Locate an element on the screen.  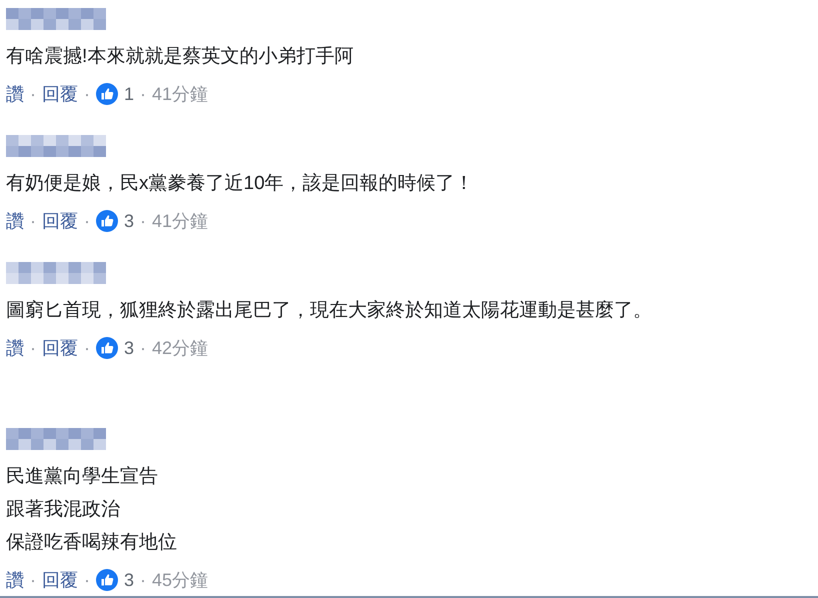
comment-text: 有奶便是娘，民x黨豢養了近10年，該是回報的時候了！ is located at coordinates (240, 184).